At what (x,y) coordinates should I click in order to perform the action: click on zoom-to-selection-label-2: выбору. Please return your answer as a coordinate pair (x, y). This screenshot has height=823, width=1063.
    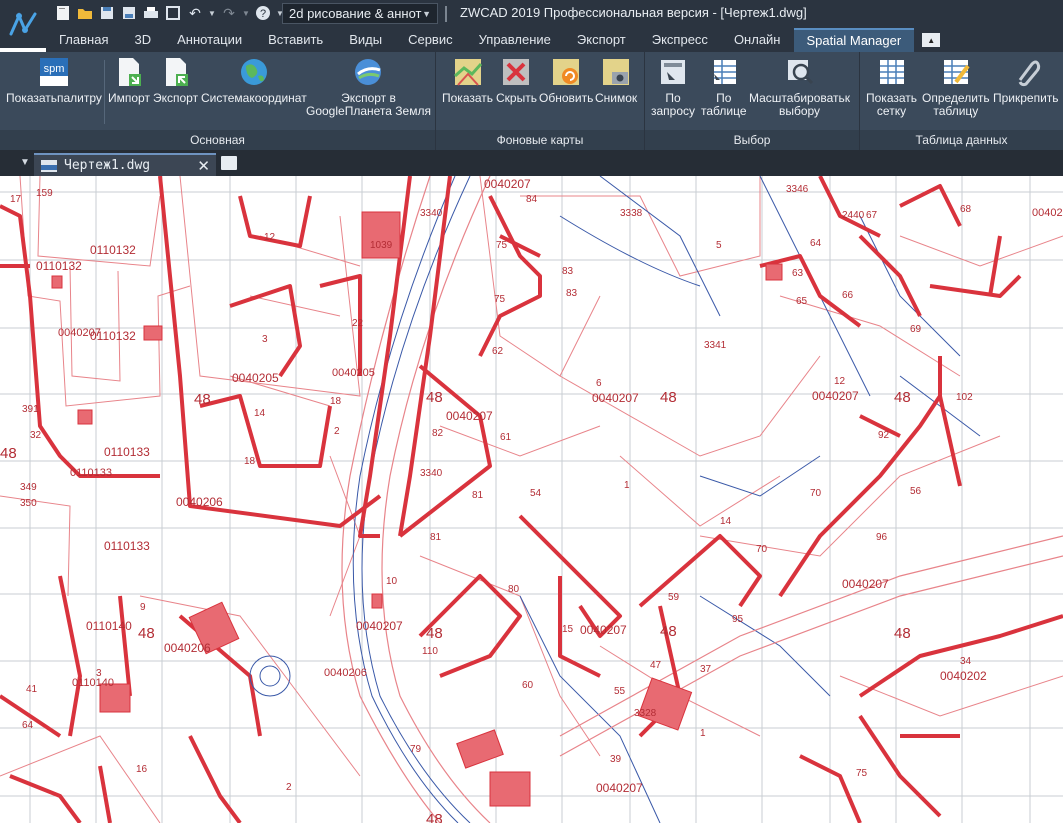
    Looking at the image, I should click on (799, 111).